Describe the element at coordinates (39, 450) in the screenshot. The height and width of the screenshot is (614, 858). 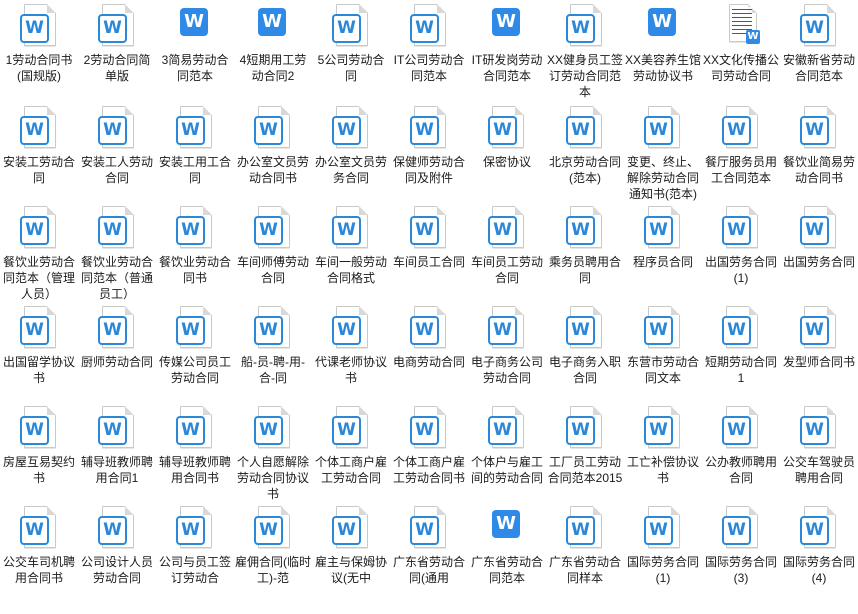
I see `file-item: W 房屋互易契约书` at that location.